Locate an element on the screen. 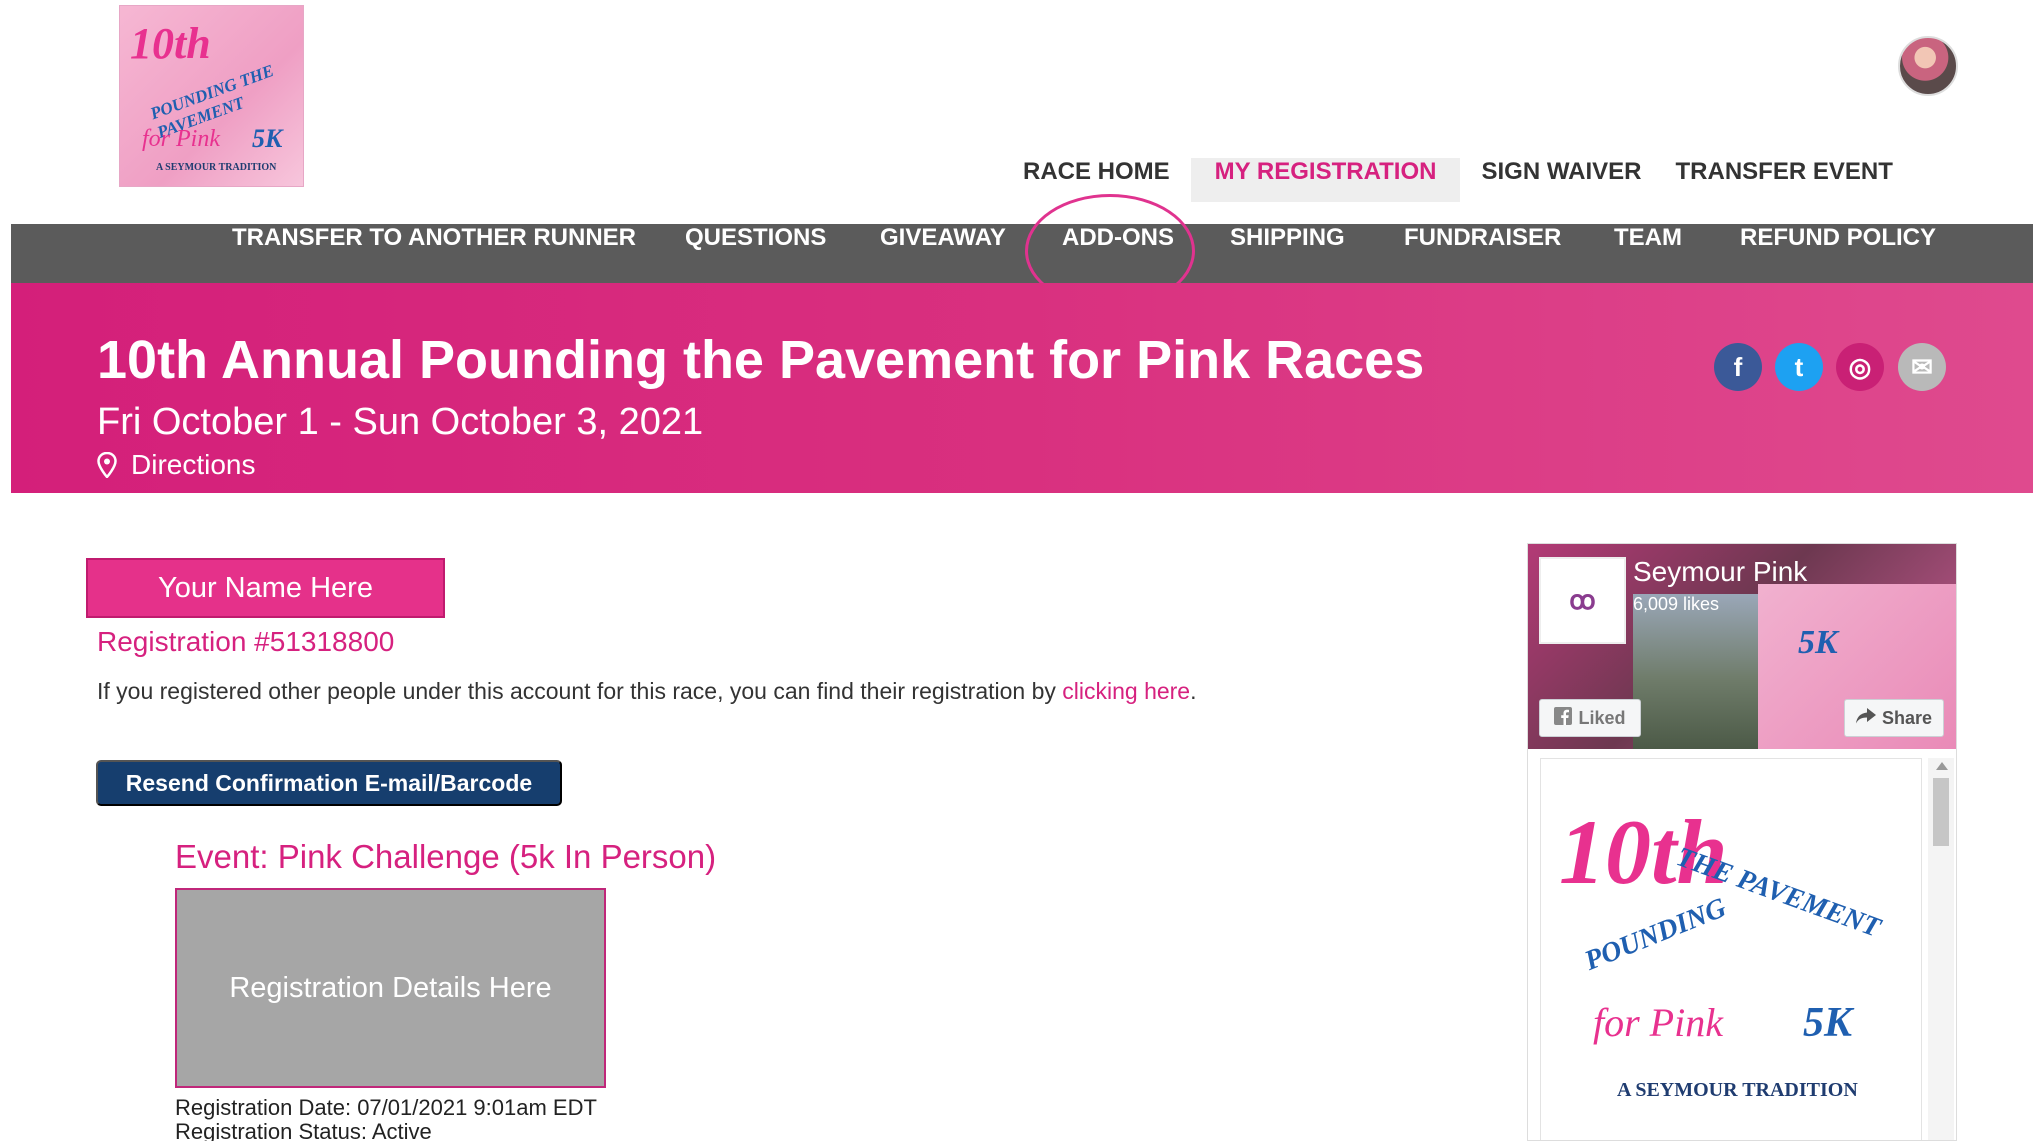 This screenshot has width=2033, height=1141. event-name: Event: Pink Challenge (5k In Person) is located at coordinates (446, 856).